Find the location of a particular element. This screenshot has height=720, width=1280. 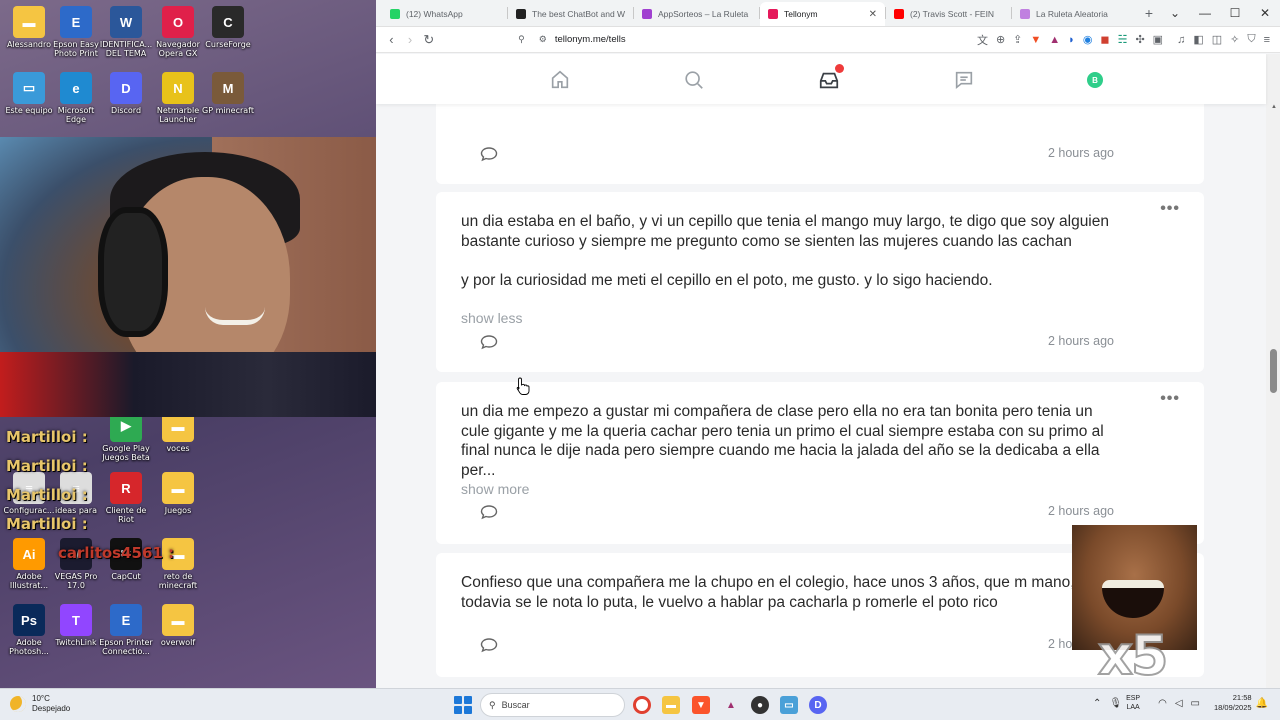

browser-tab: La Ruleta Aleatoria is located at coordinates (1074, 14).